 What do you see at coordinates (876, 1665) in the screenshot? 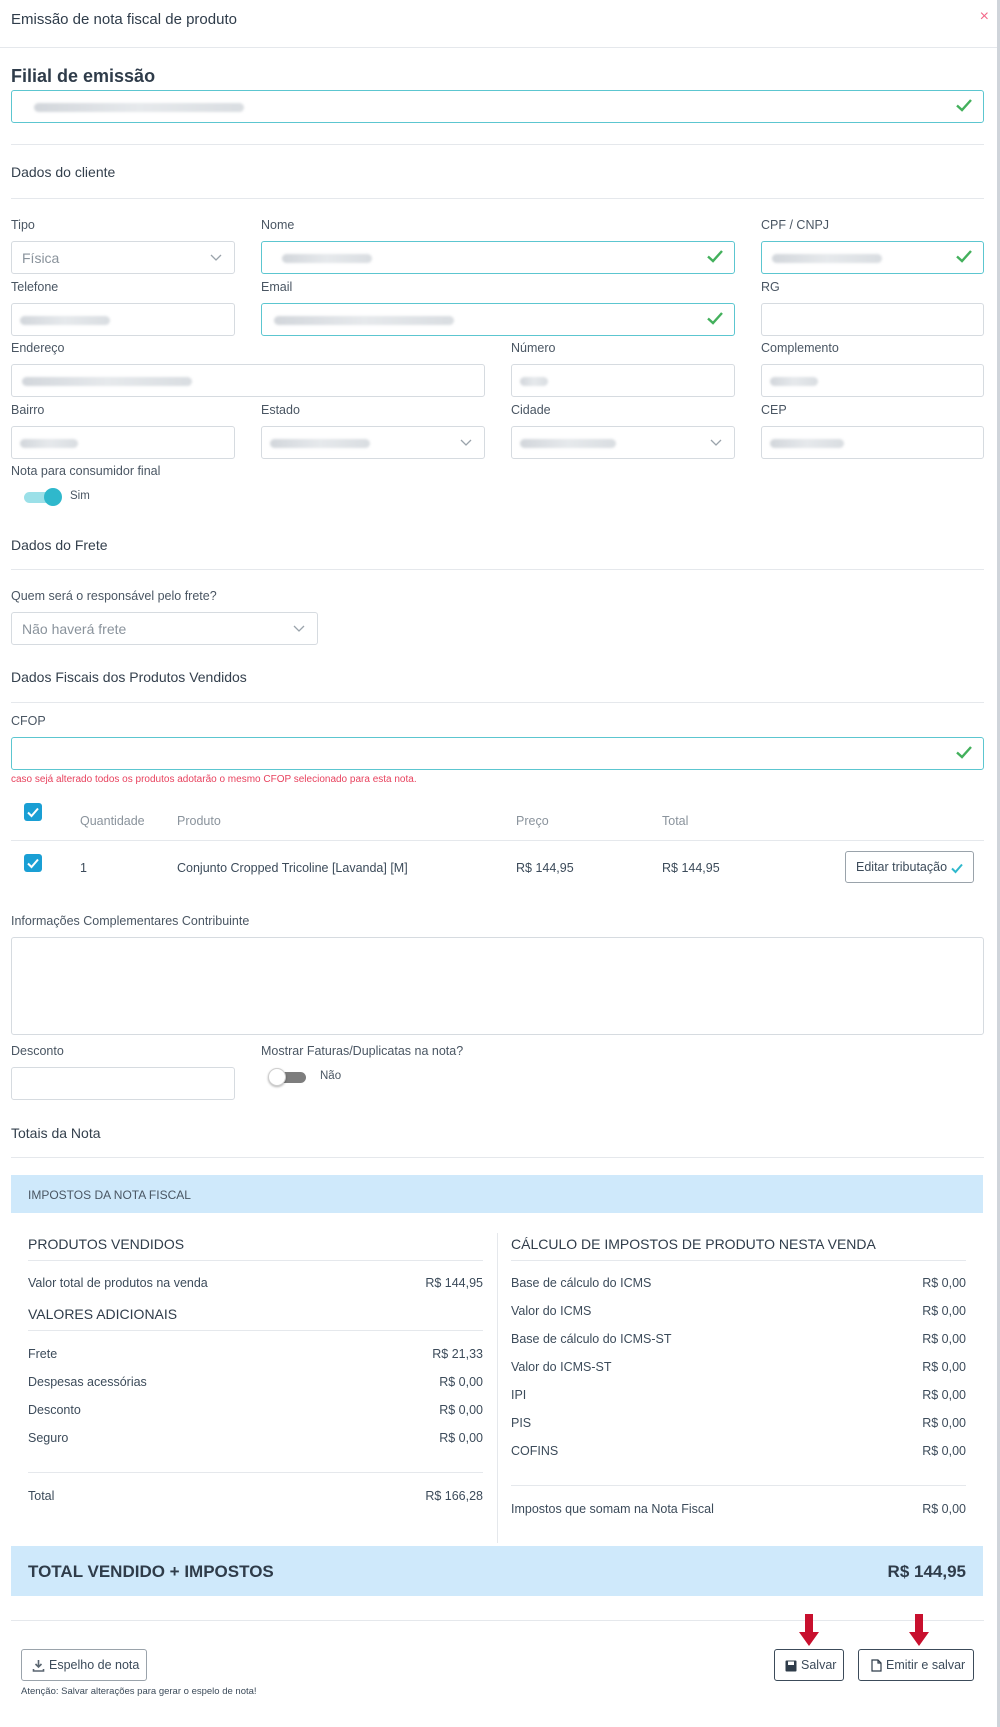
I see `file-icon` at bounding box center [876, 1665].